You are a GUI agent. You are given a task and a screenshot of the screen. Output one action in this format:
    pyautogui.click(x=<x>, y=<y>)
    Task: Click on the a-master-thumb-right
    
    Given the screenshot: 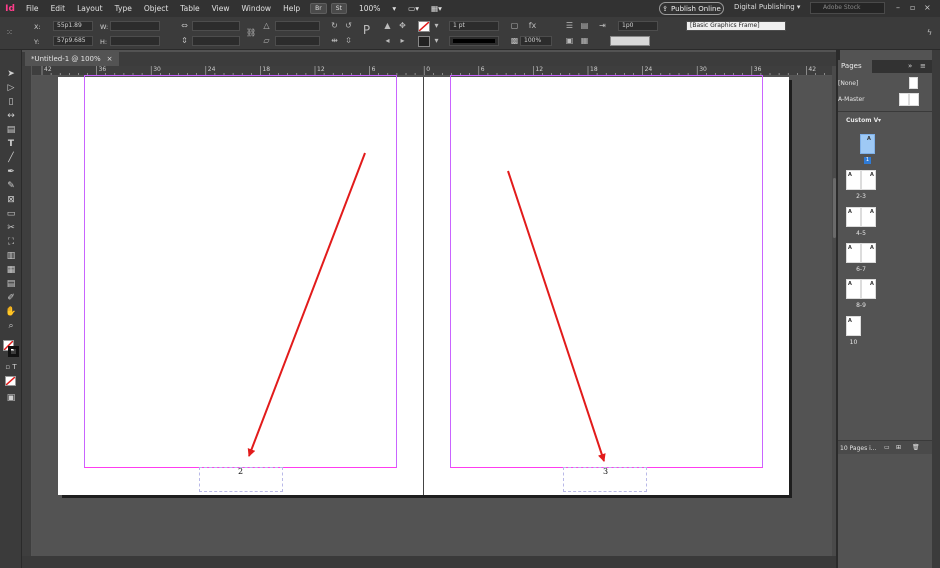 What is the action you would take?
    pyautogui.click(x=914, y=99)
    